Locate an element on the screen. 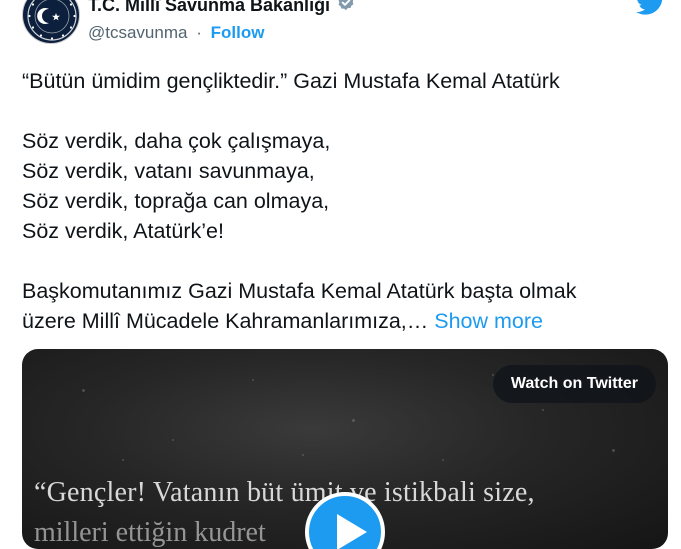 This screenshot has height=549, width=681. tweet-line: Söz verdik, toprağa can olmaya, is located at coordinates (176, 201).